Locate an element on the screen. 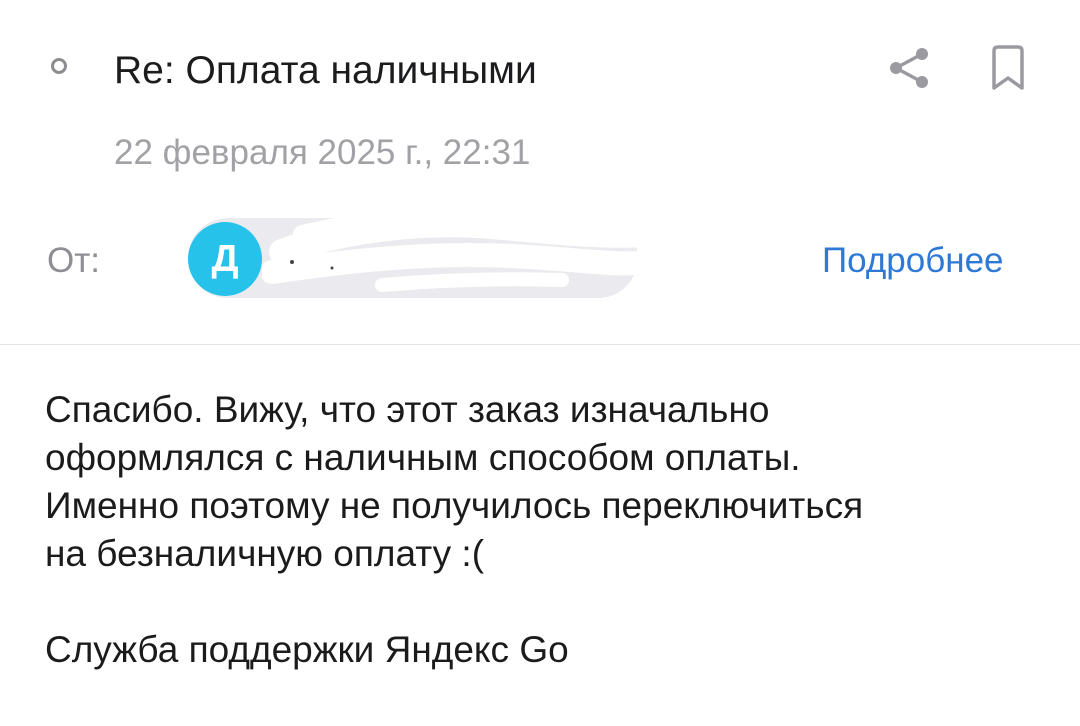 This screenshot has height=726, width=1080. share-icon is located at coordinates (909, 68).